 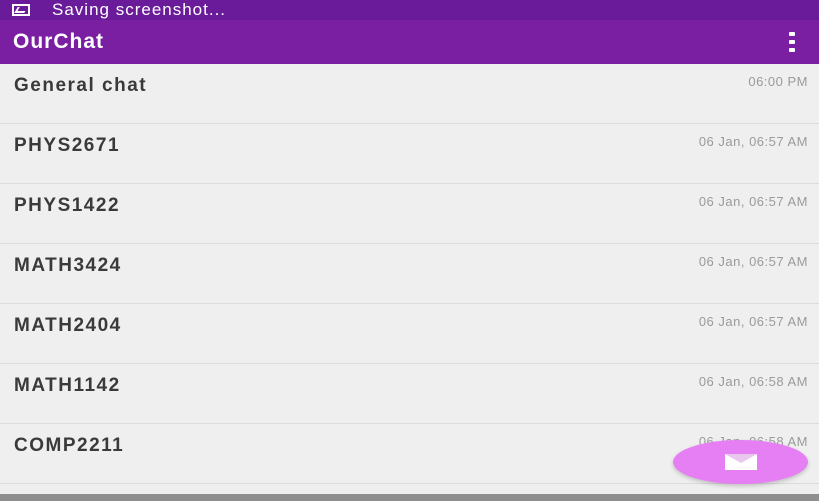 I want to click on mail-icon, so click(x=740, y=462).